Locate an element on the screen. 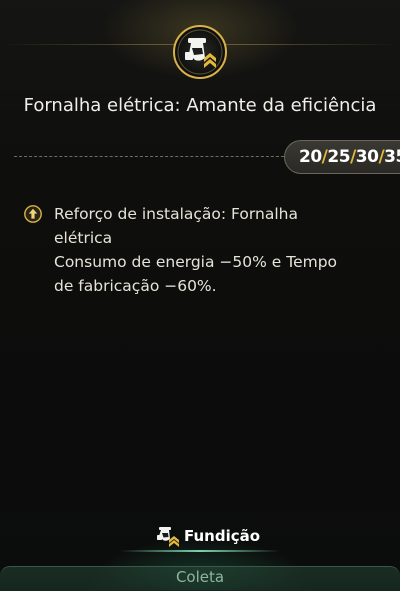 This screenshot has height=591, width=400. level-requirement-badge: 20/25/30/35 is located at coordinates (342, 157).